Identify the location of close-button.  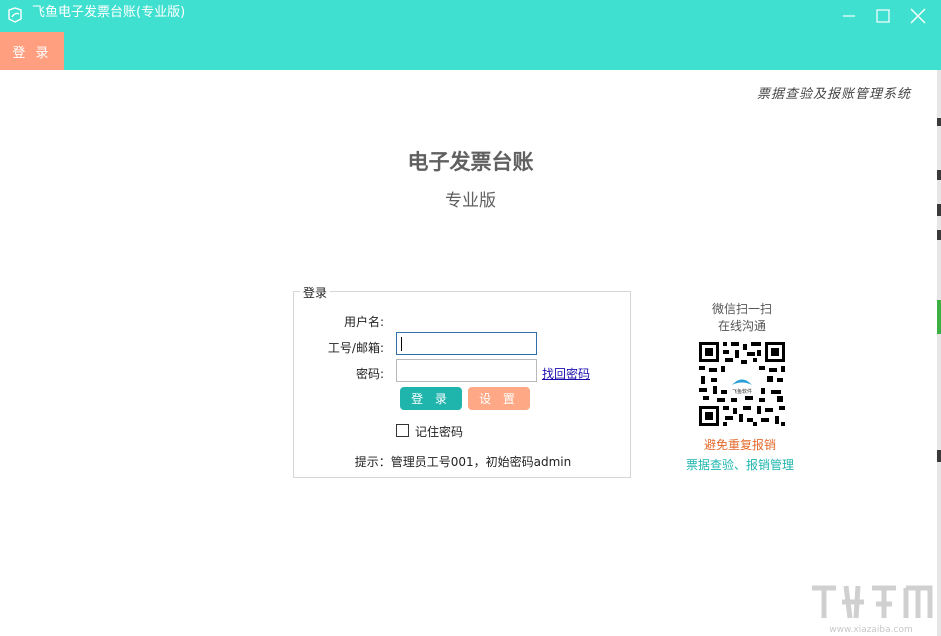
(918, 16).